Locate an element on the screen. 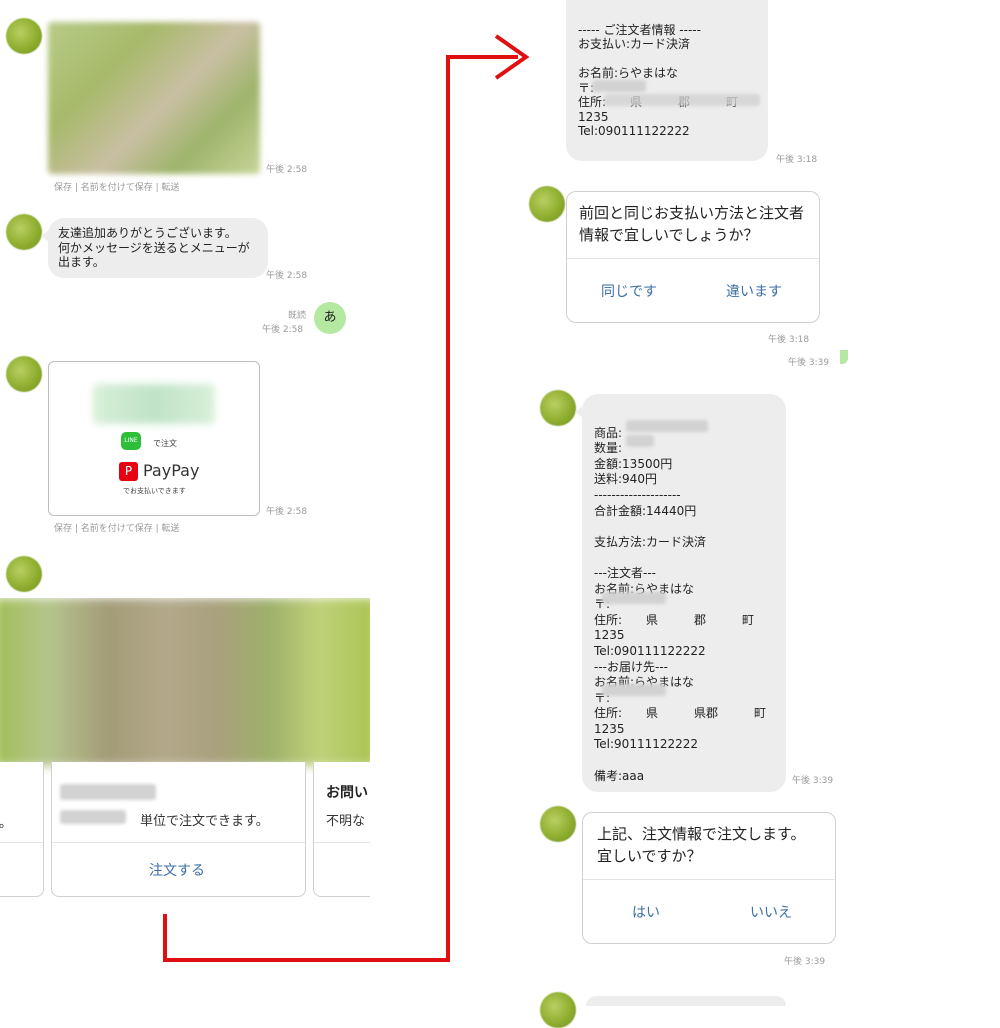 The height and width of the screenshot is (1028, 1000). carousel-card-mid: 単位で注文できます。 注文する is located at coordinates (178, 829).